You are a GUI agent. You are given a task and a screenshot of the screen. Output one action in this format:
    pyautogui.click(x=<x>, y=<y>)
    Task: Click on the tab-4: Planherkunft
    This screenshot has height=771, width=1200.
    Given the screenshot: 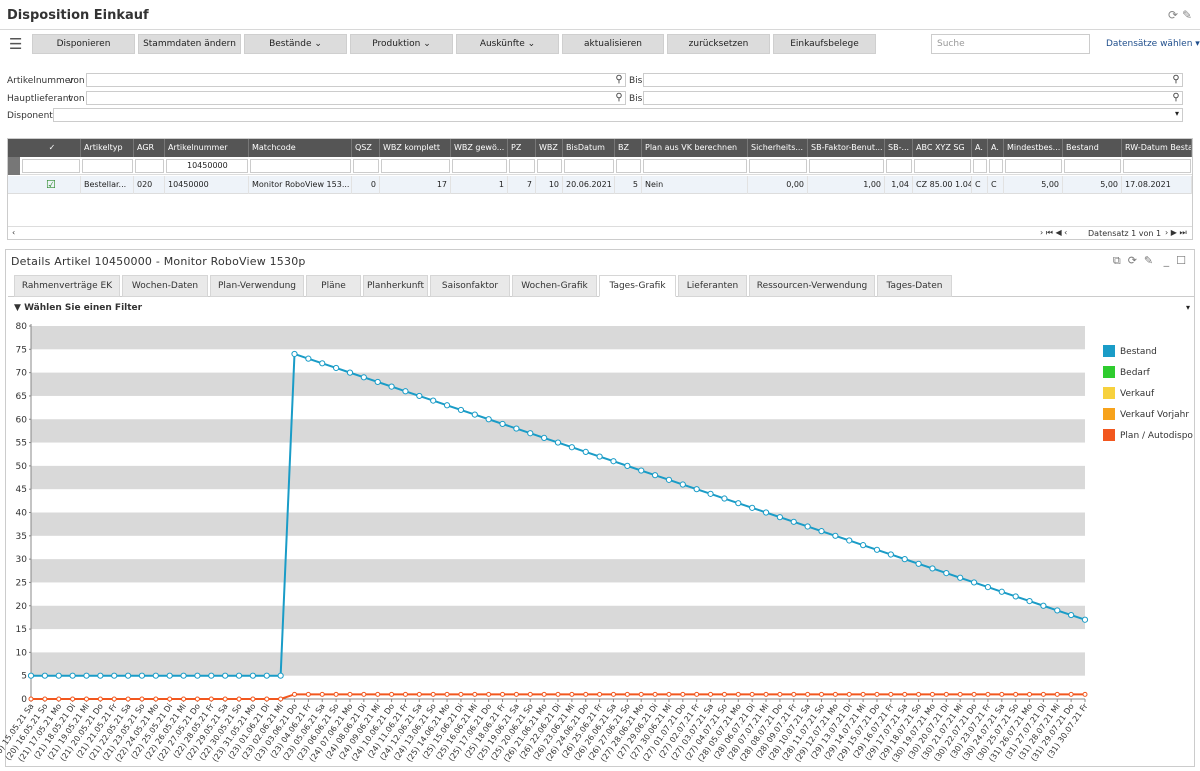 What is the action you would take?
    pyautogui.click(x=395, y=286)
    